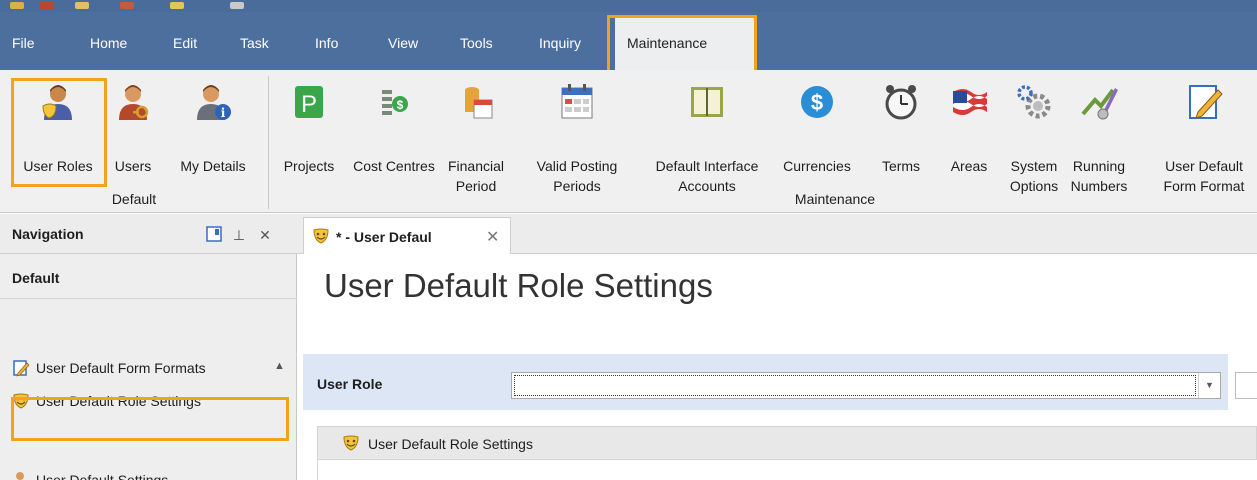 The height and width of the screenshot is (480, 1257). What do you see at coordinates (58, 130) in the screenshot?
I see `user-roles-button: User Roles` at bounding box center [58, 130].